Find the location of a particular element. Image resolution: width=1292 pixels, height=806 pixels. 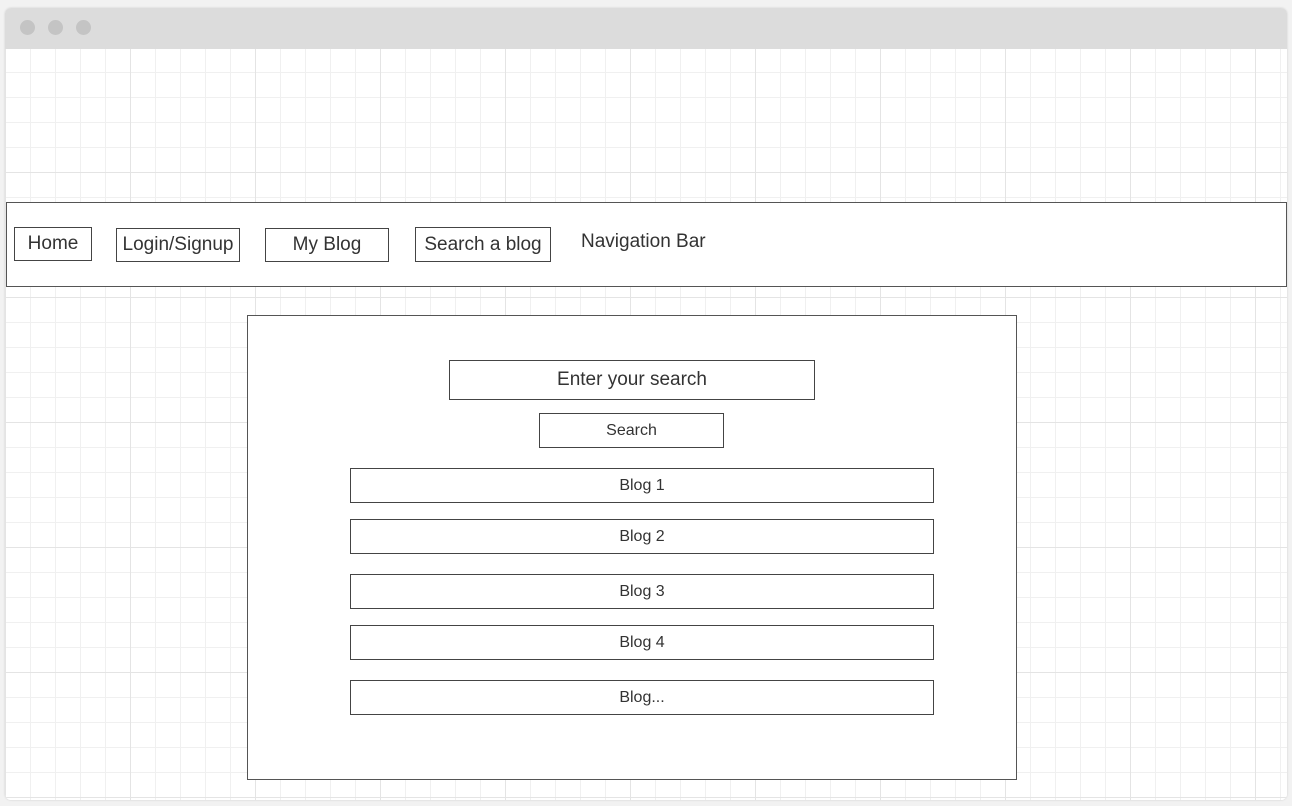

nav-search-blog-button: Search a blog is located at coordinates (483, 244).